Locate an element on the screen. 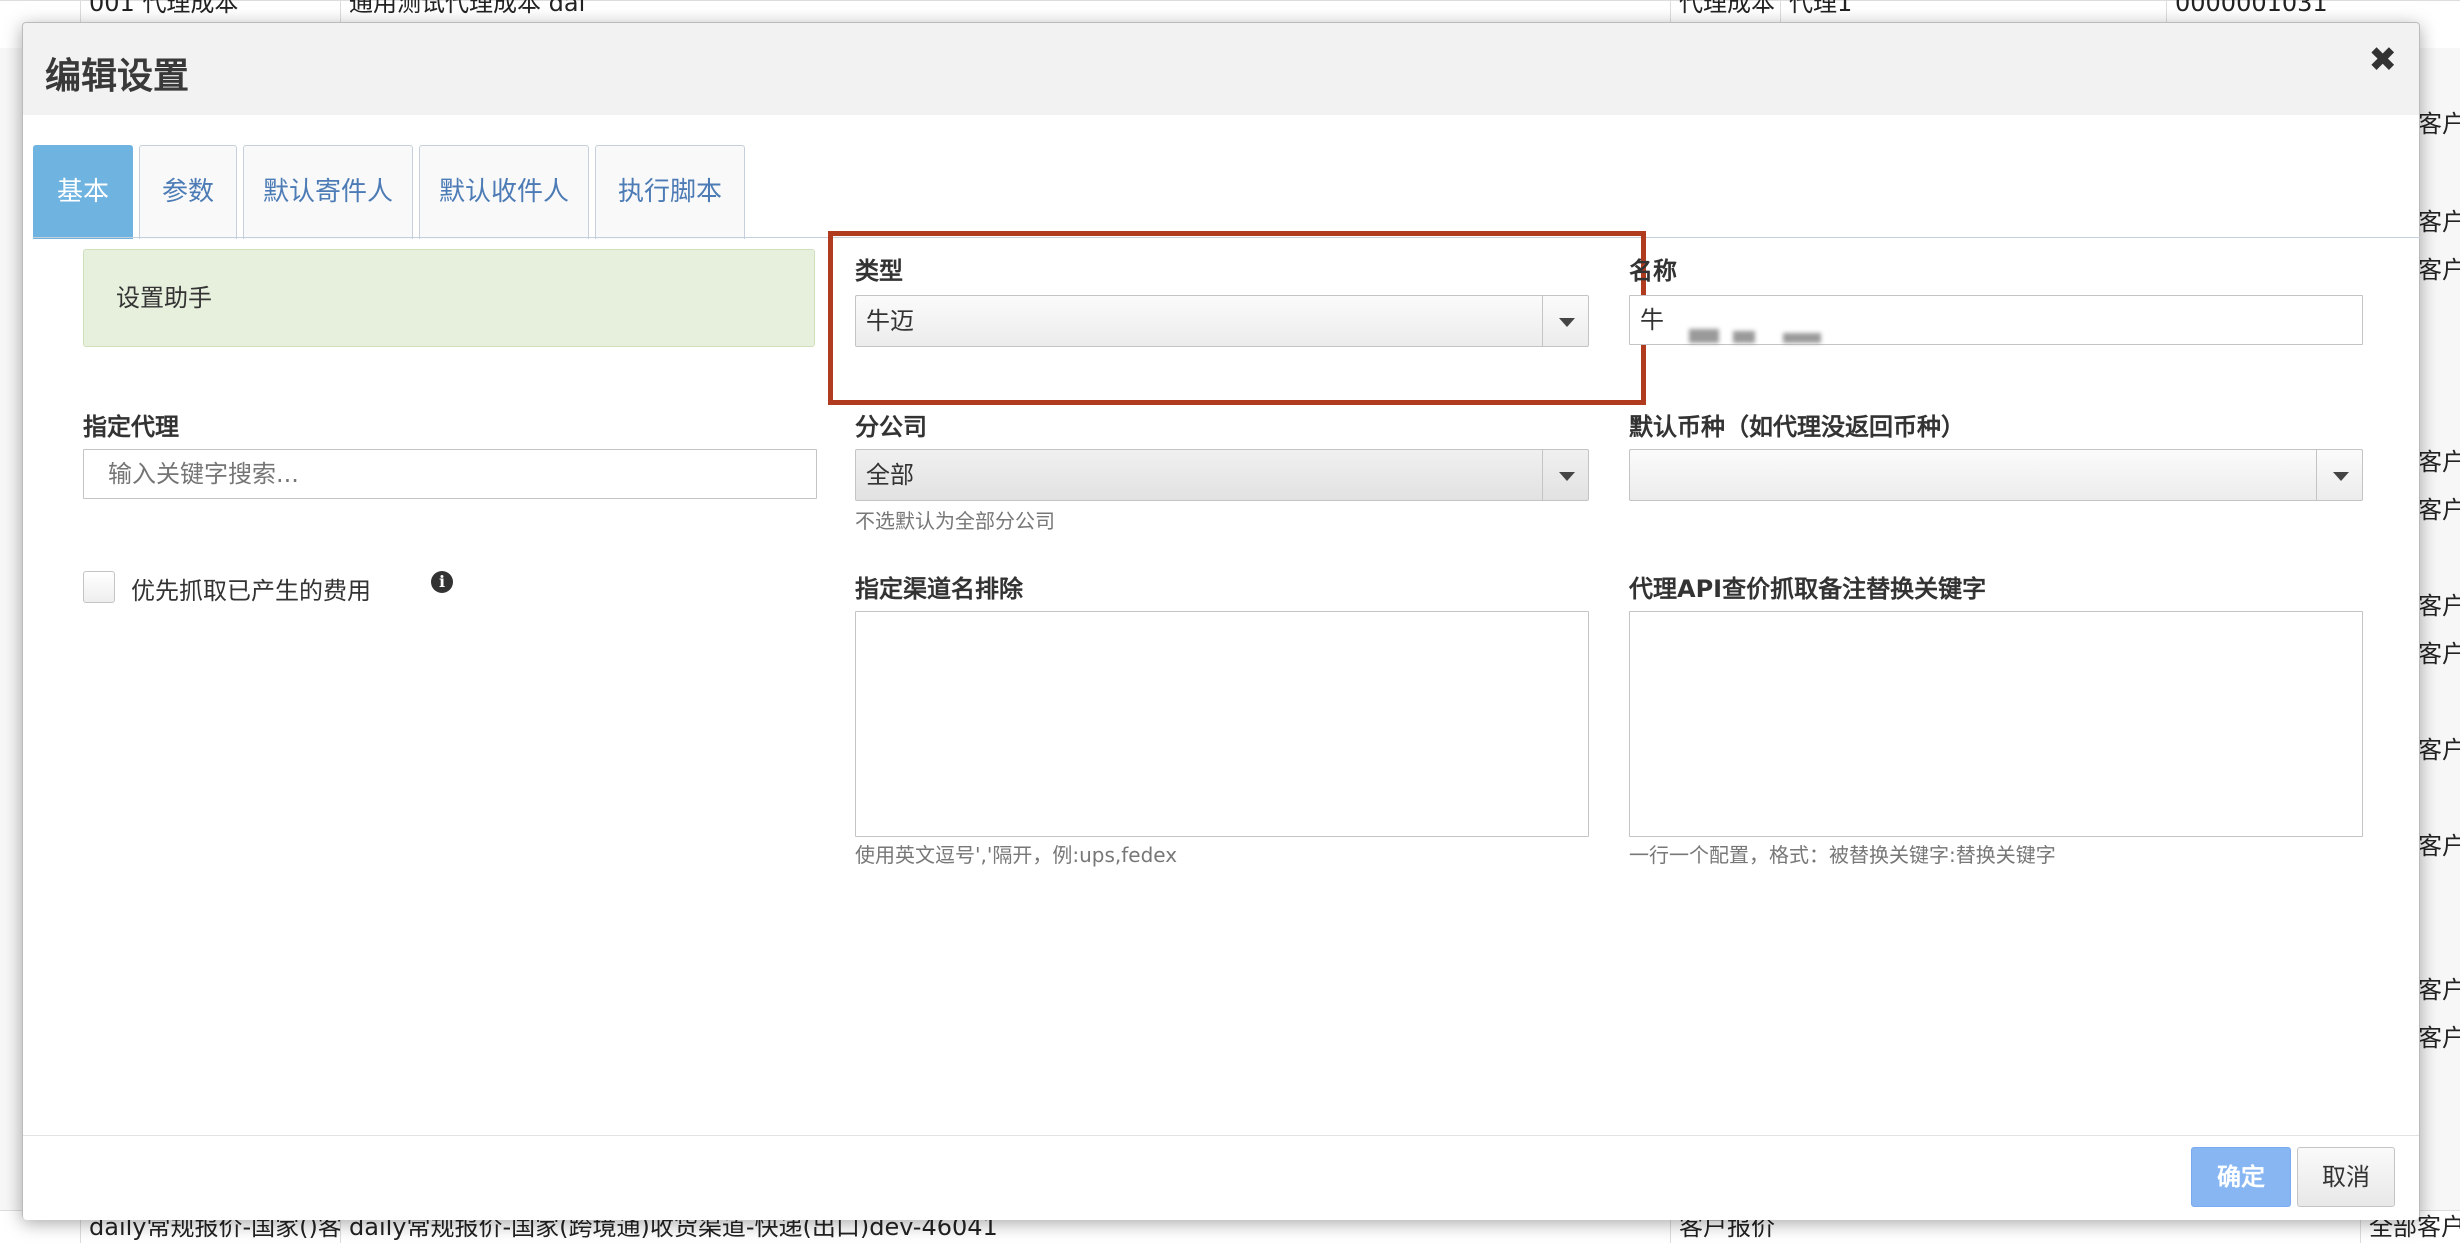 The height and width of the screenshot is (1243, 2460). tab-default-sender: 默认寄件人 is located at coordinates (328, 192).